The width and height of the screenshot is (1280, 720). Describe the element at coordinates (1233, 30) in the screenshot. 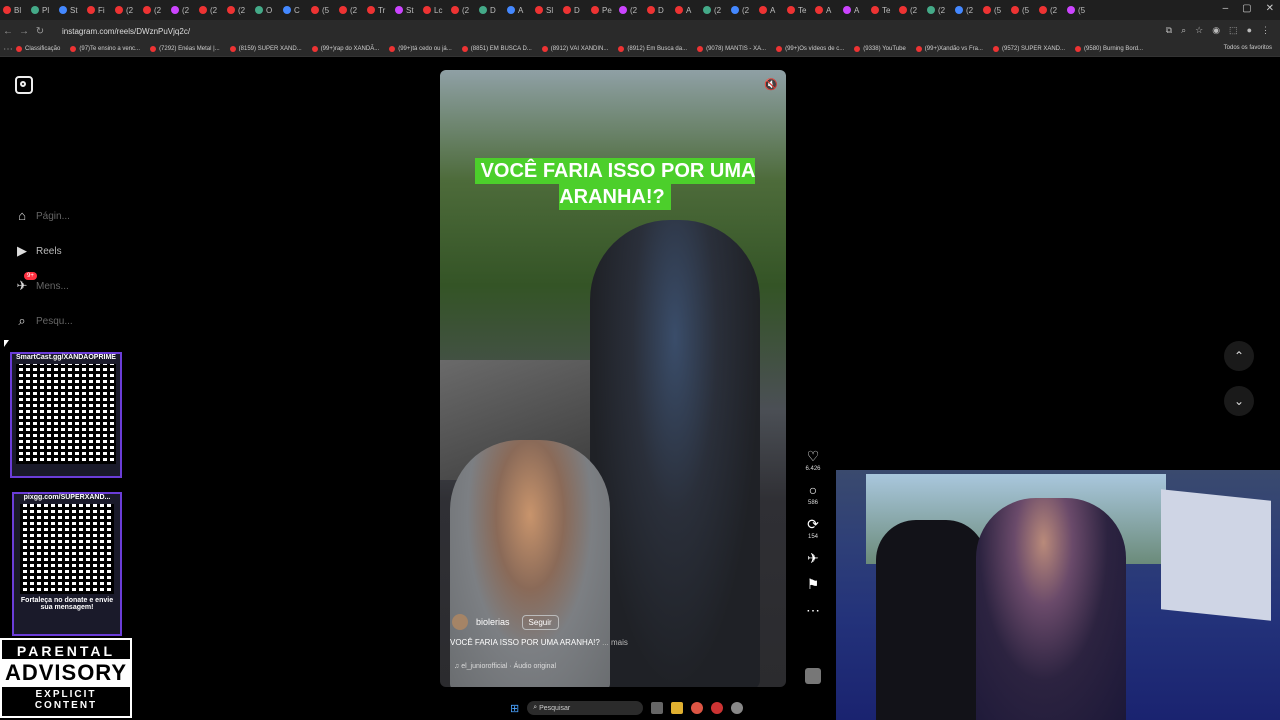

I see `extensions-puzzle-icon: ⬚` at that location.